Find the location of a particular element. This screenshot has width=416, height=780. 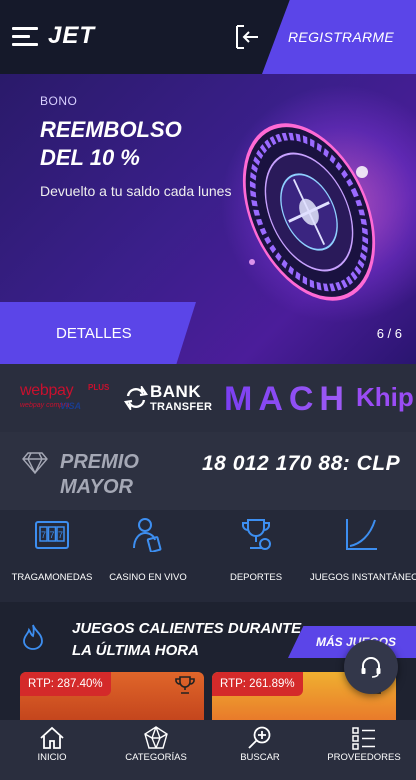

instant-chart-icon is located at coordinates (361, 534).